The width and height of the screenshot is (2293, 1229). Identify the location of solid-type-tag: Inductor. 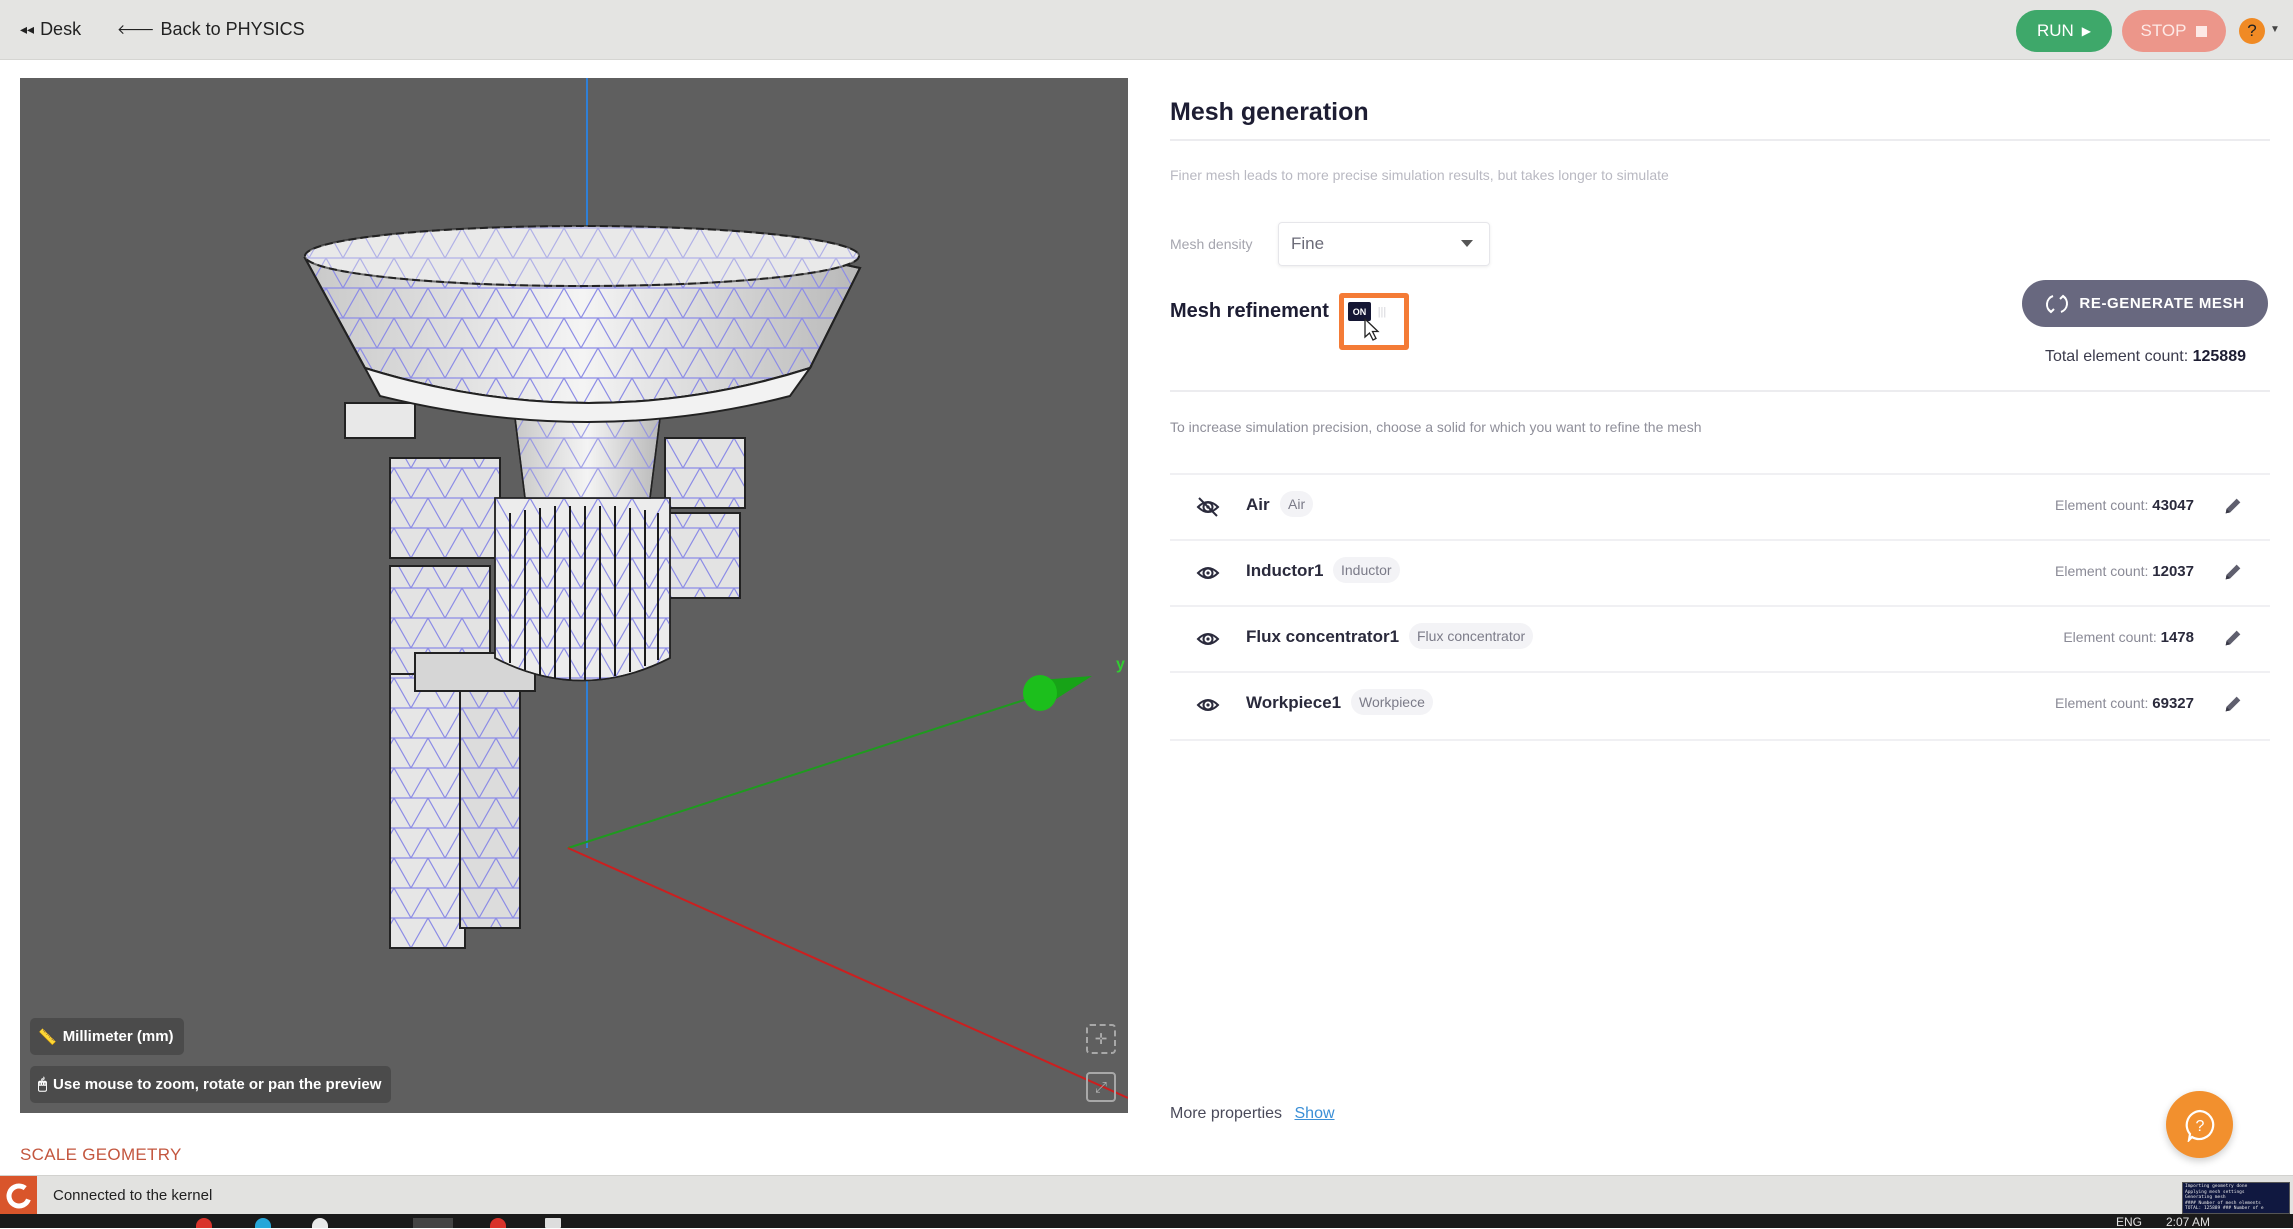
(1366, 570).